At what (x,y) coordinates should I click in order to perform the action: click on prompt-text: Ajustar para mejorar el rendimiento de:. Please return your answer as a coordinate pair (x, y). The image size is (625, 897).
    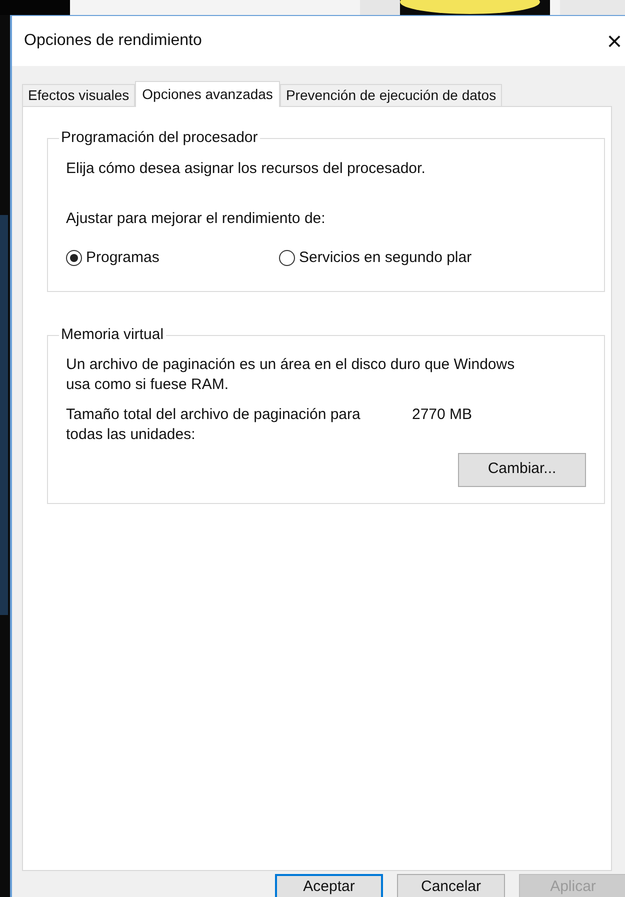
    Looking at the image, I should click on (196, 219).